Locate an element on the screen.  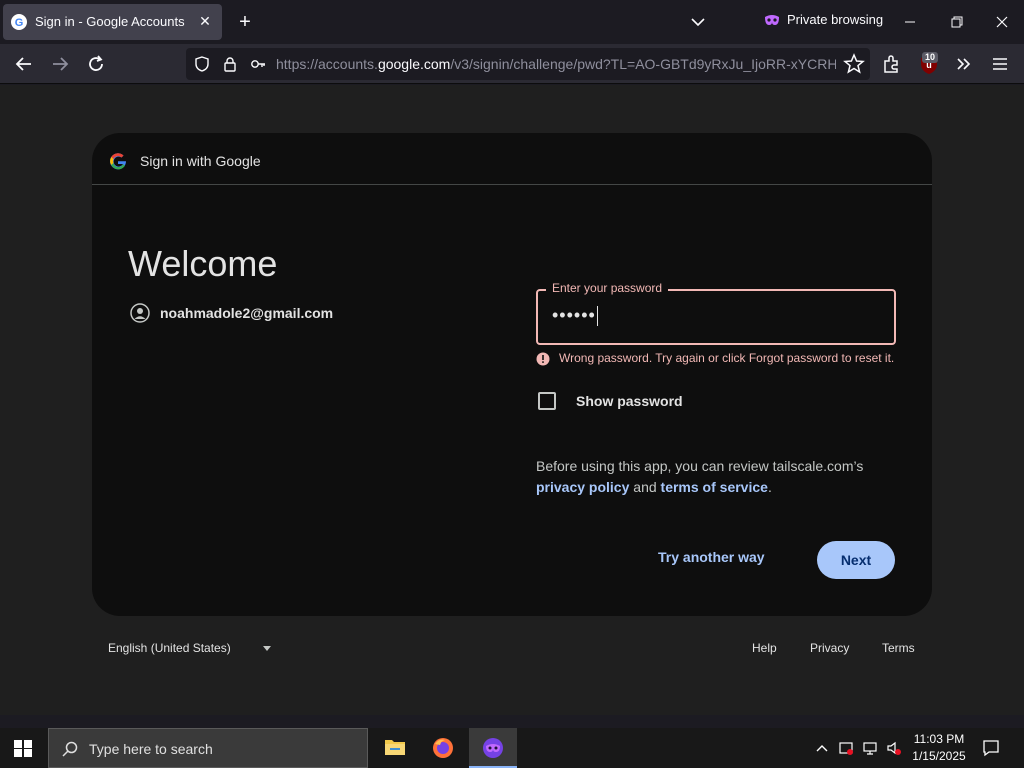
error-icon is located at coordinates (543, 359).